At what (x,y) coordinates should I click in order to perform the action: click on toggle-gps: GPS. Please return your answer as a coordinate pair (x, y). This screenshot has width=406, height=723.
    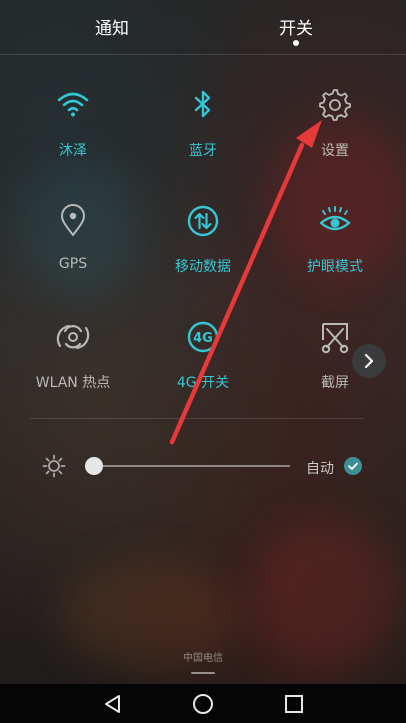
    Looking at the image, I should click on (73, 249).